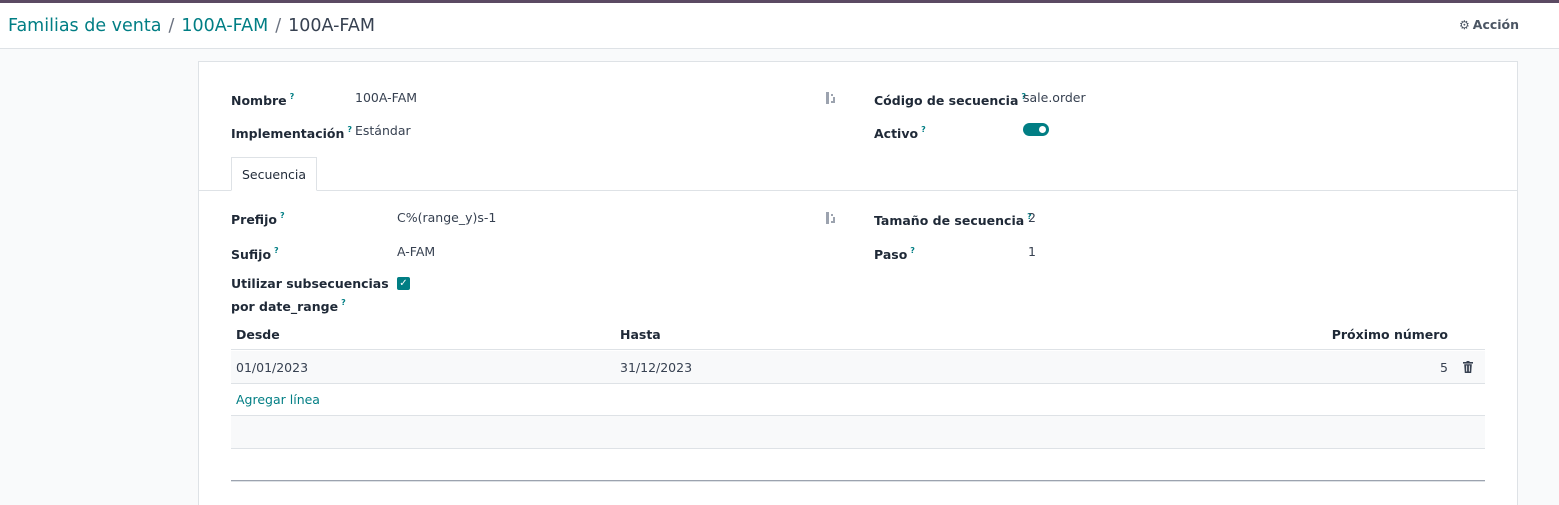 The image size is (1559, 505). I want to click on subsecuencias-label: Utilizar subsecuencias, so click(310, 283).